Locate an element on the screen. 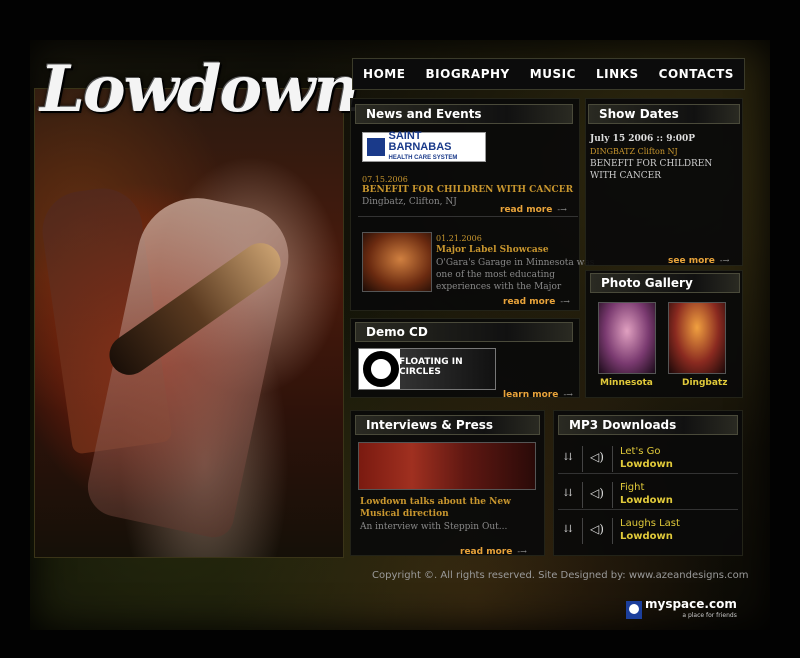 The width and height of the screenshot is (800, 658). gallery-label-minnesota: Minnesota is located at coordinates (626, 383).